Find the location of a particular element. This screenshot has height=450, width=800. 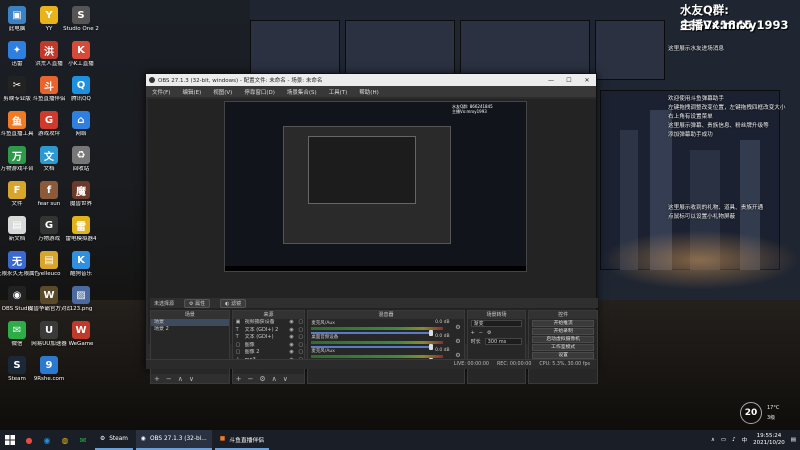

desktop-icon-label: 小K工直播 is located at coordinates (81, 64).